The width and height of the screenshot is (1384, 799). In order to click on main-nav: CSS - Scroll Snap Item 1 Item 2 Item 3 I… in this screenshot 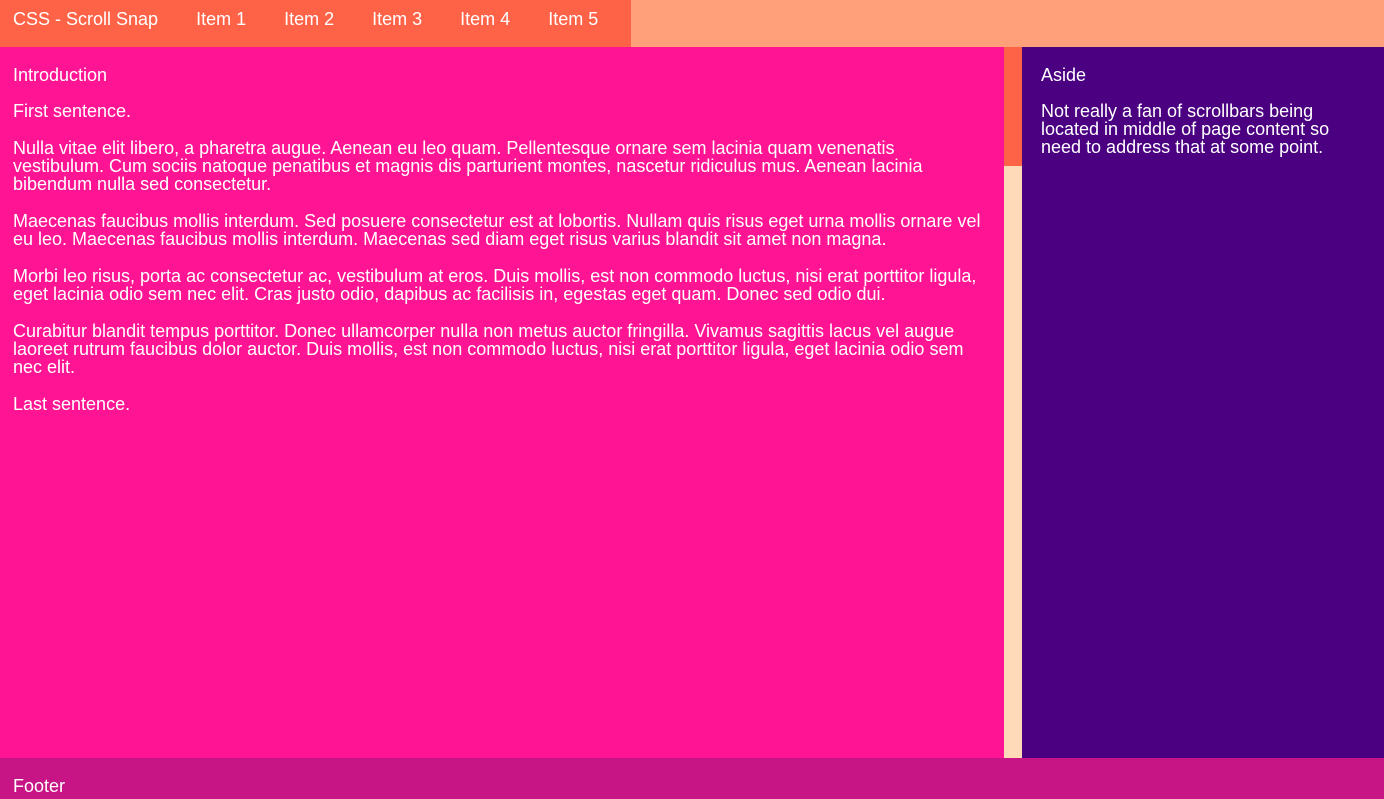, I will do `click(315, 23)`.